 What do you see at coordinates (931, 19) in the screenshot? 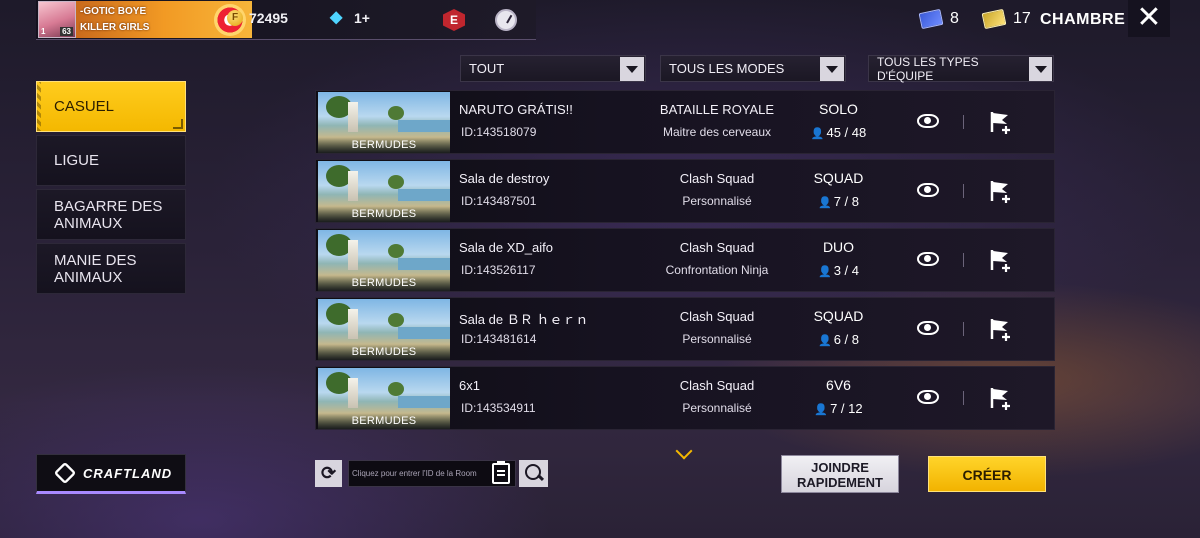
I see `blue-ticket-icon` at bounding box center [931, 19].